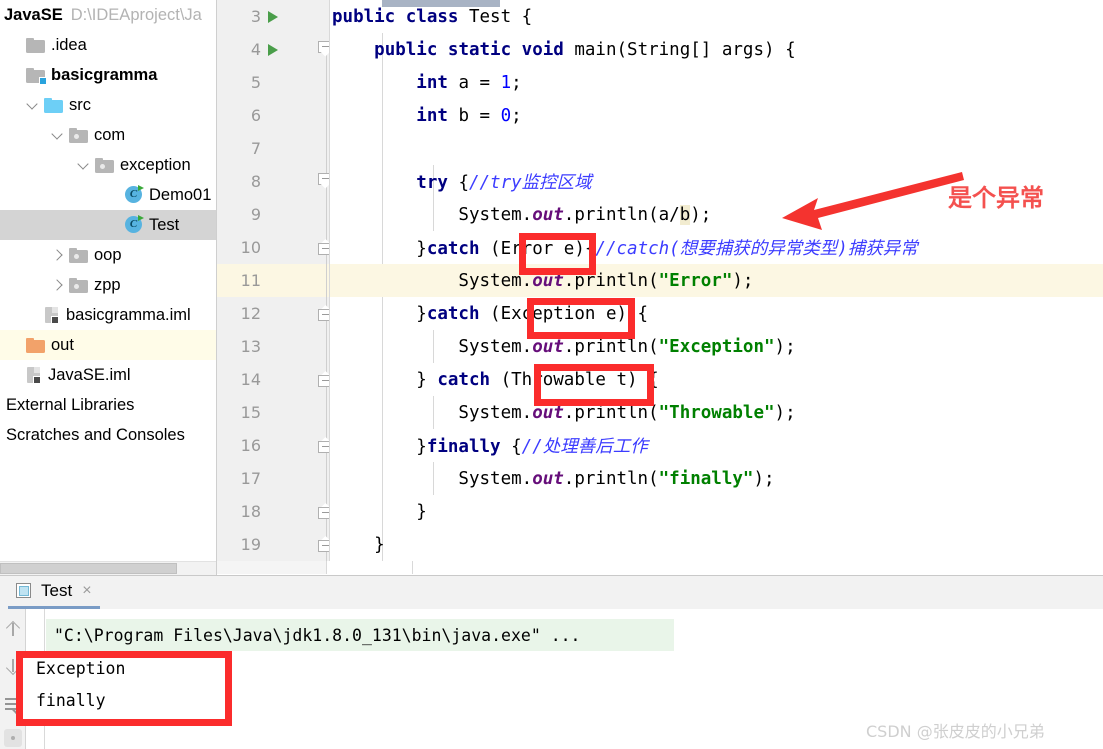 The image size is (1103, 749). Describe the element at coordinates (716, 280) in the screenshot. I see `code-line-11: System.out.println("Error");` at that location.